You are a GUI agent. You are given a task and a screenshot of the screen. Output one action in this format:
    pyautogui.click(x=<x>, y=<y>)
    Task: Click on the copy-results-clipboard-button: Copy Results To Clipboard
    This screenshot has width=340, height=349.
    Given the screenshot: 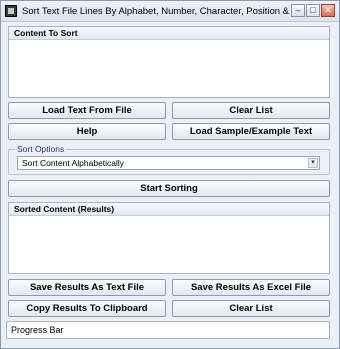 What is the action you would take?
    pyautogui.click(x=87, y=308)
    